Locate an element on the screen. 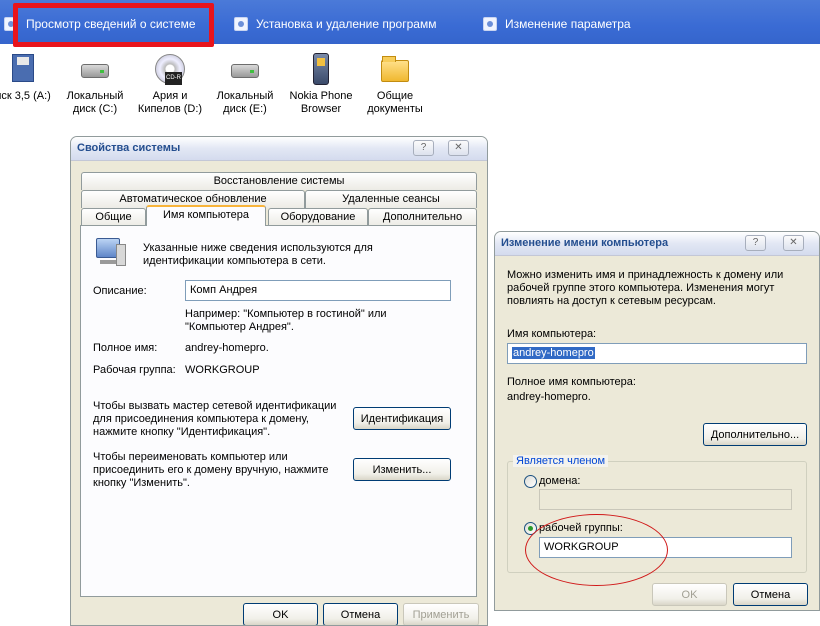 This screenshot has height=626, width=820. desktop-icon-label: Nokia Phone is located at coordinates (321, 96).